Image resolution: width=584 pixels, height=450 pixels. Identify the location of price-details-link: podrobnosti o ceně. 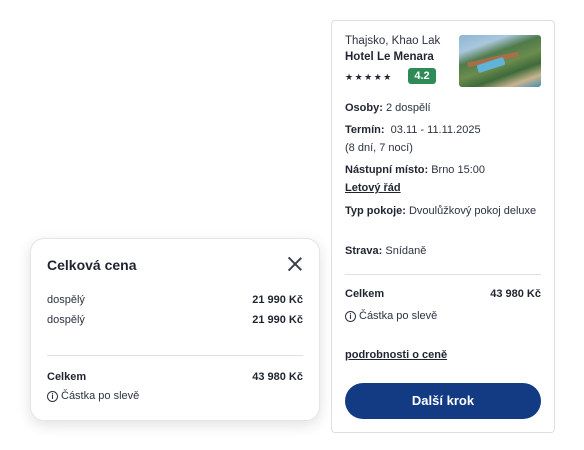
(396, 355).